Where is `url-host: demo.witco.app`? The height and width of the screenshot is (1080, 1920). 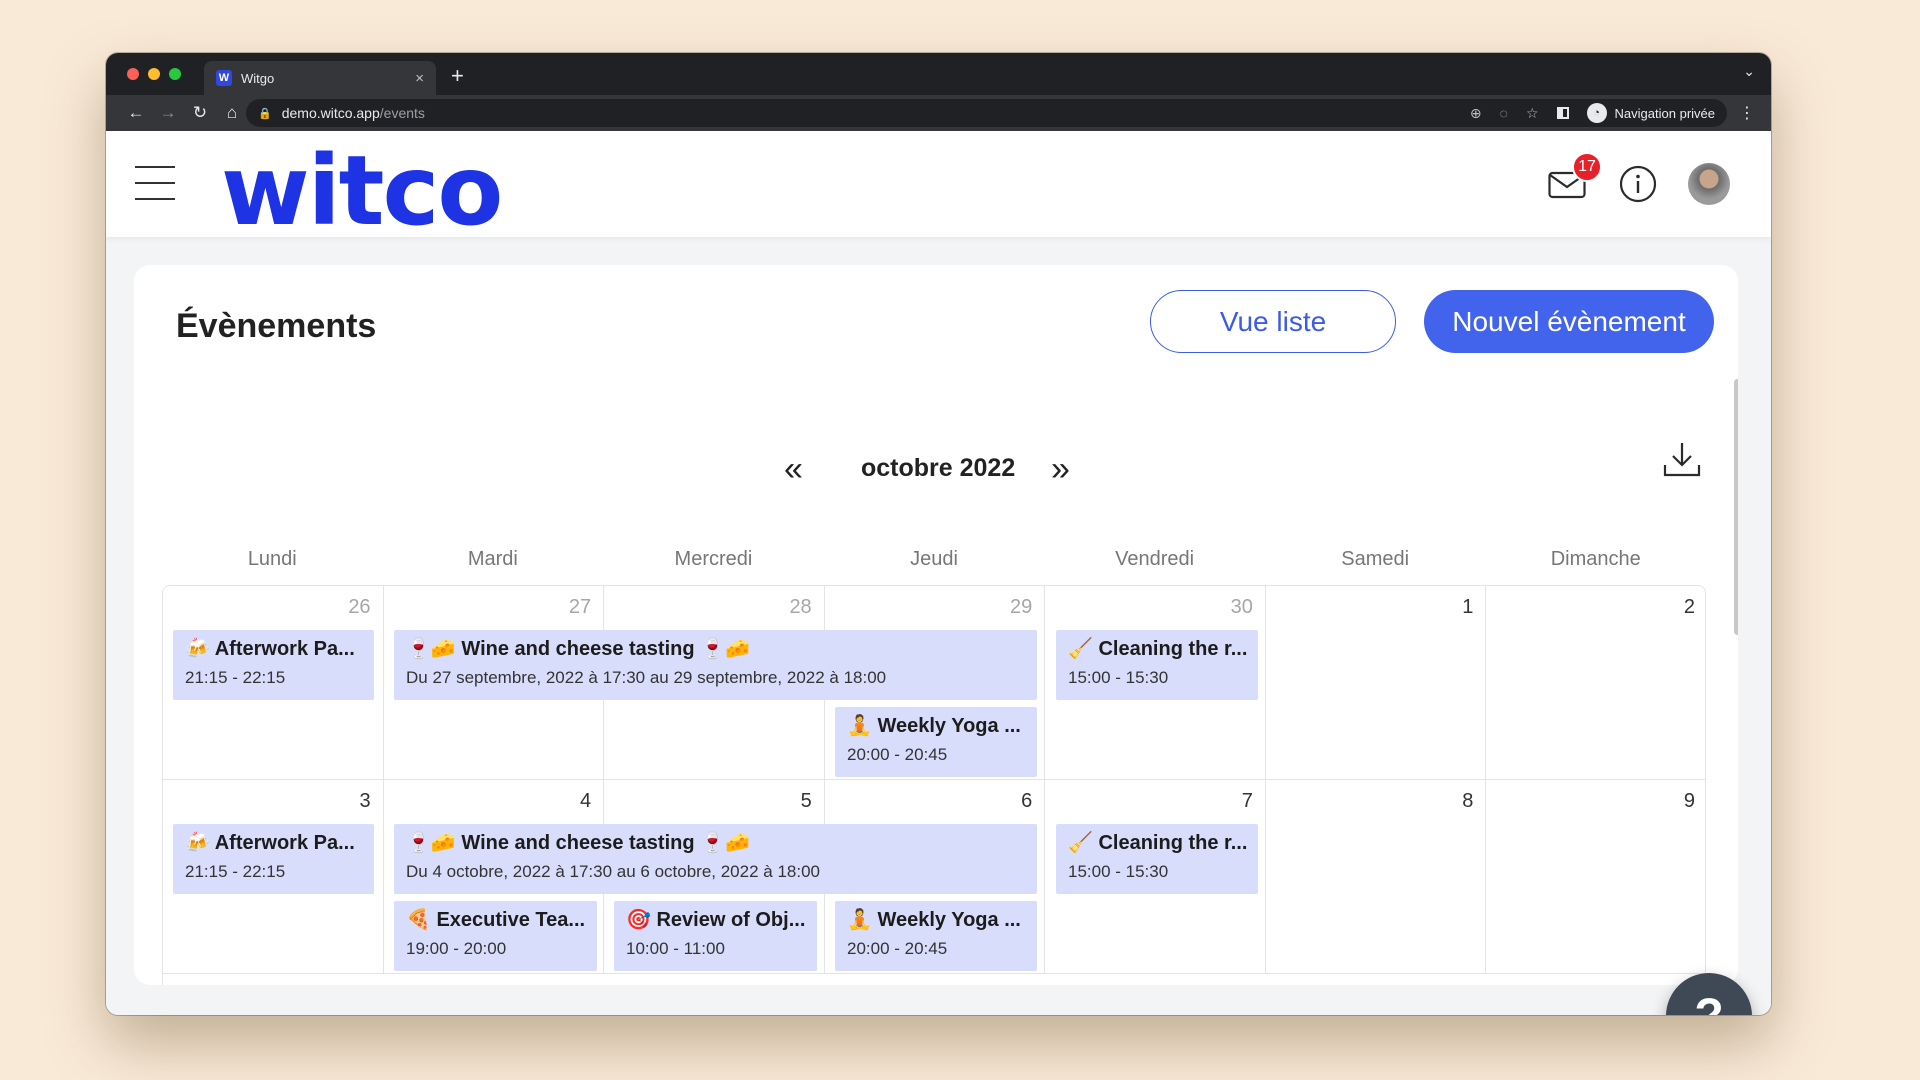 url-host: demo.witco.app is located at coordinates (330, 113).